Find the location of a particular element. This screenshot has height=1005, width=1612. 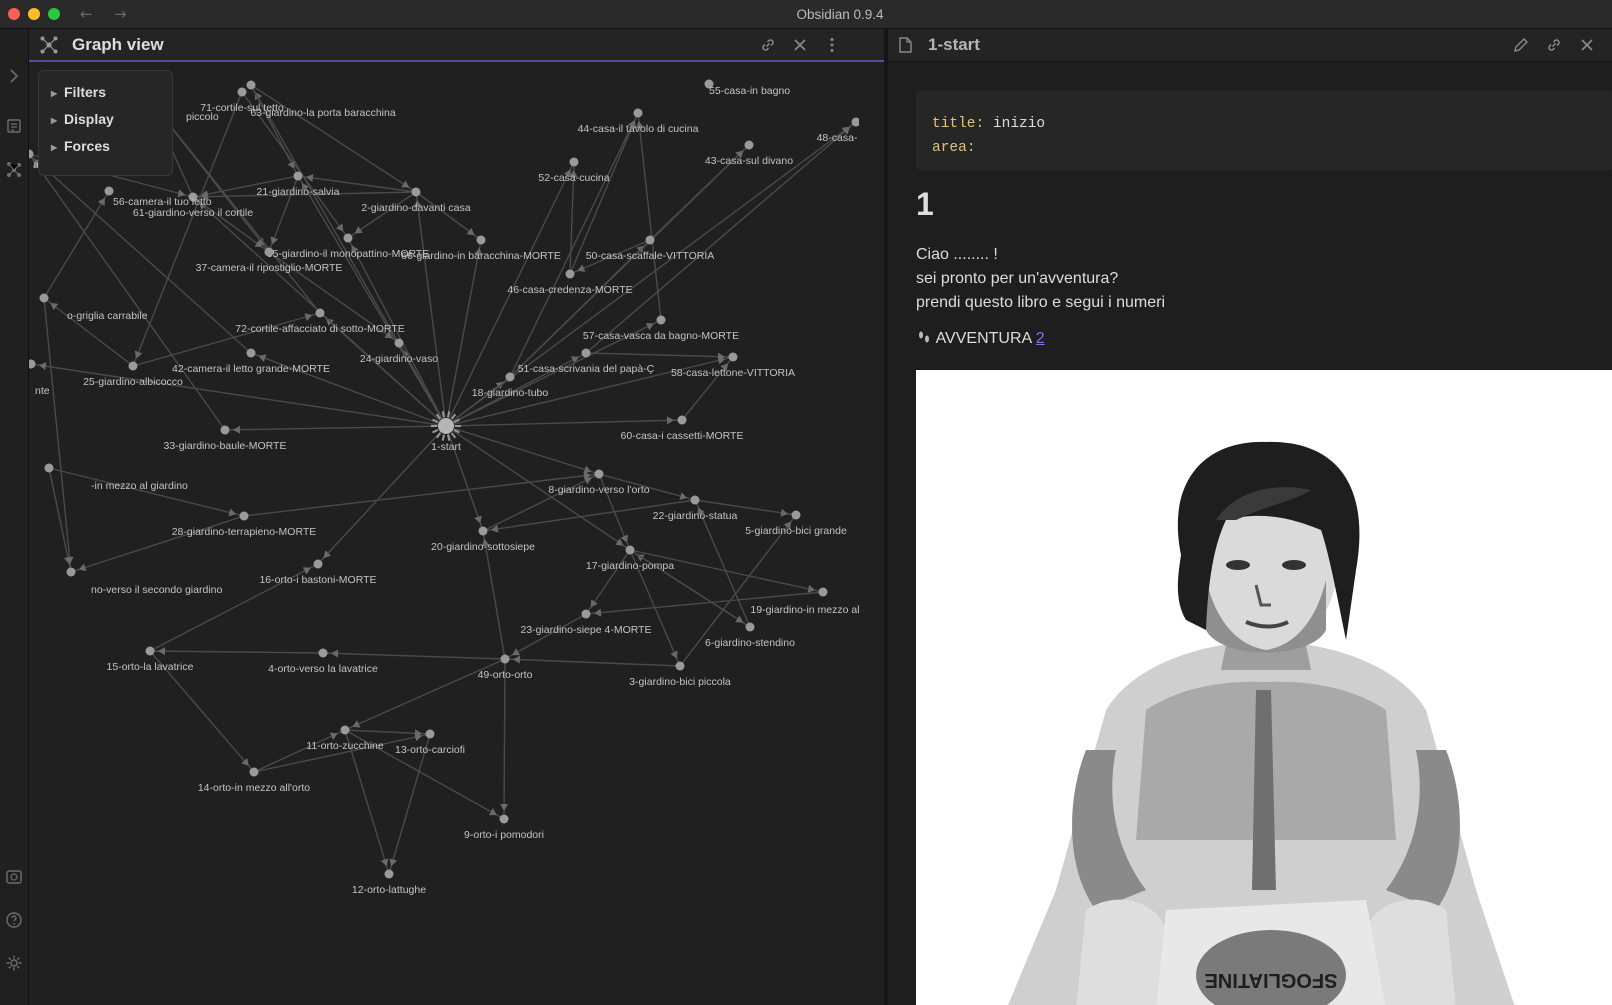

graph-node-label: 55-casa-in bagno is located at coordinates (749, 91).